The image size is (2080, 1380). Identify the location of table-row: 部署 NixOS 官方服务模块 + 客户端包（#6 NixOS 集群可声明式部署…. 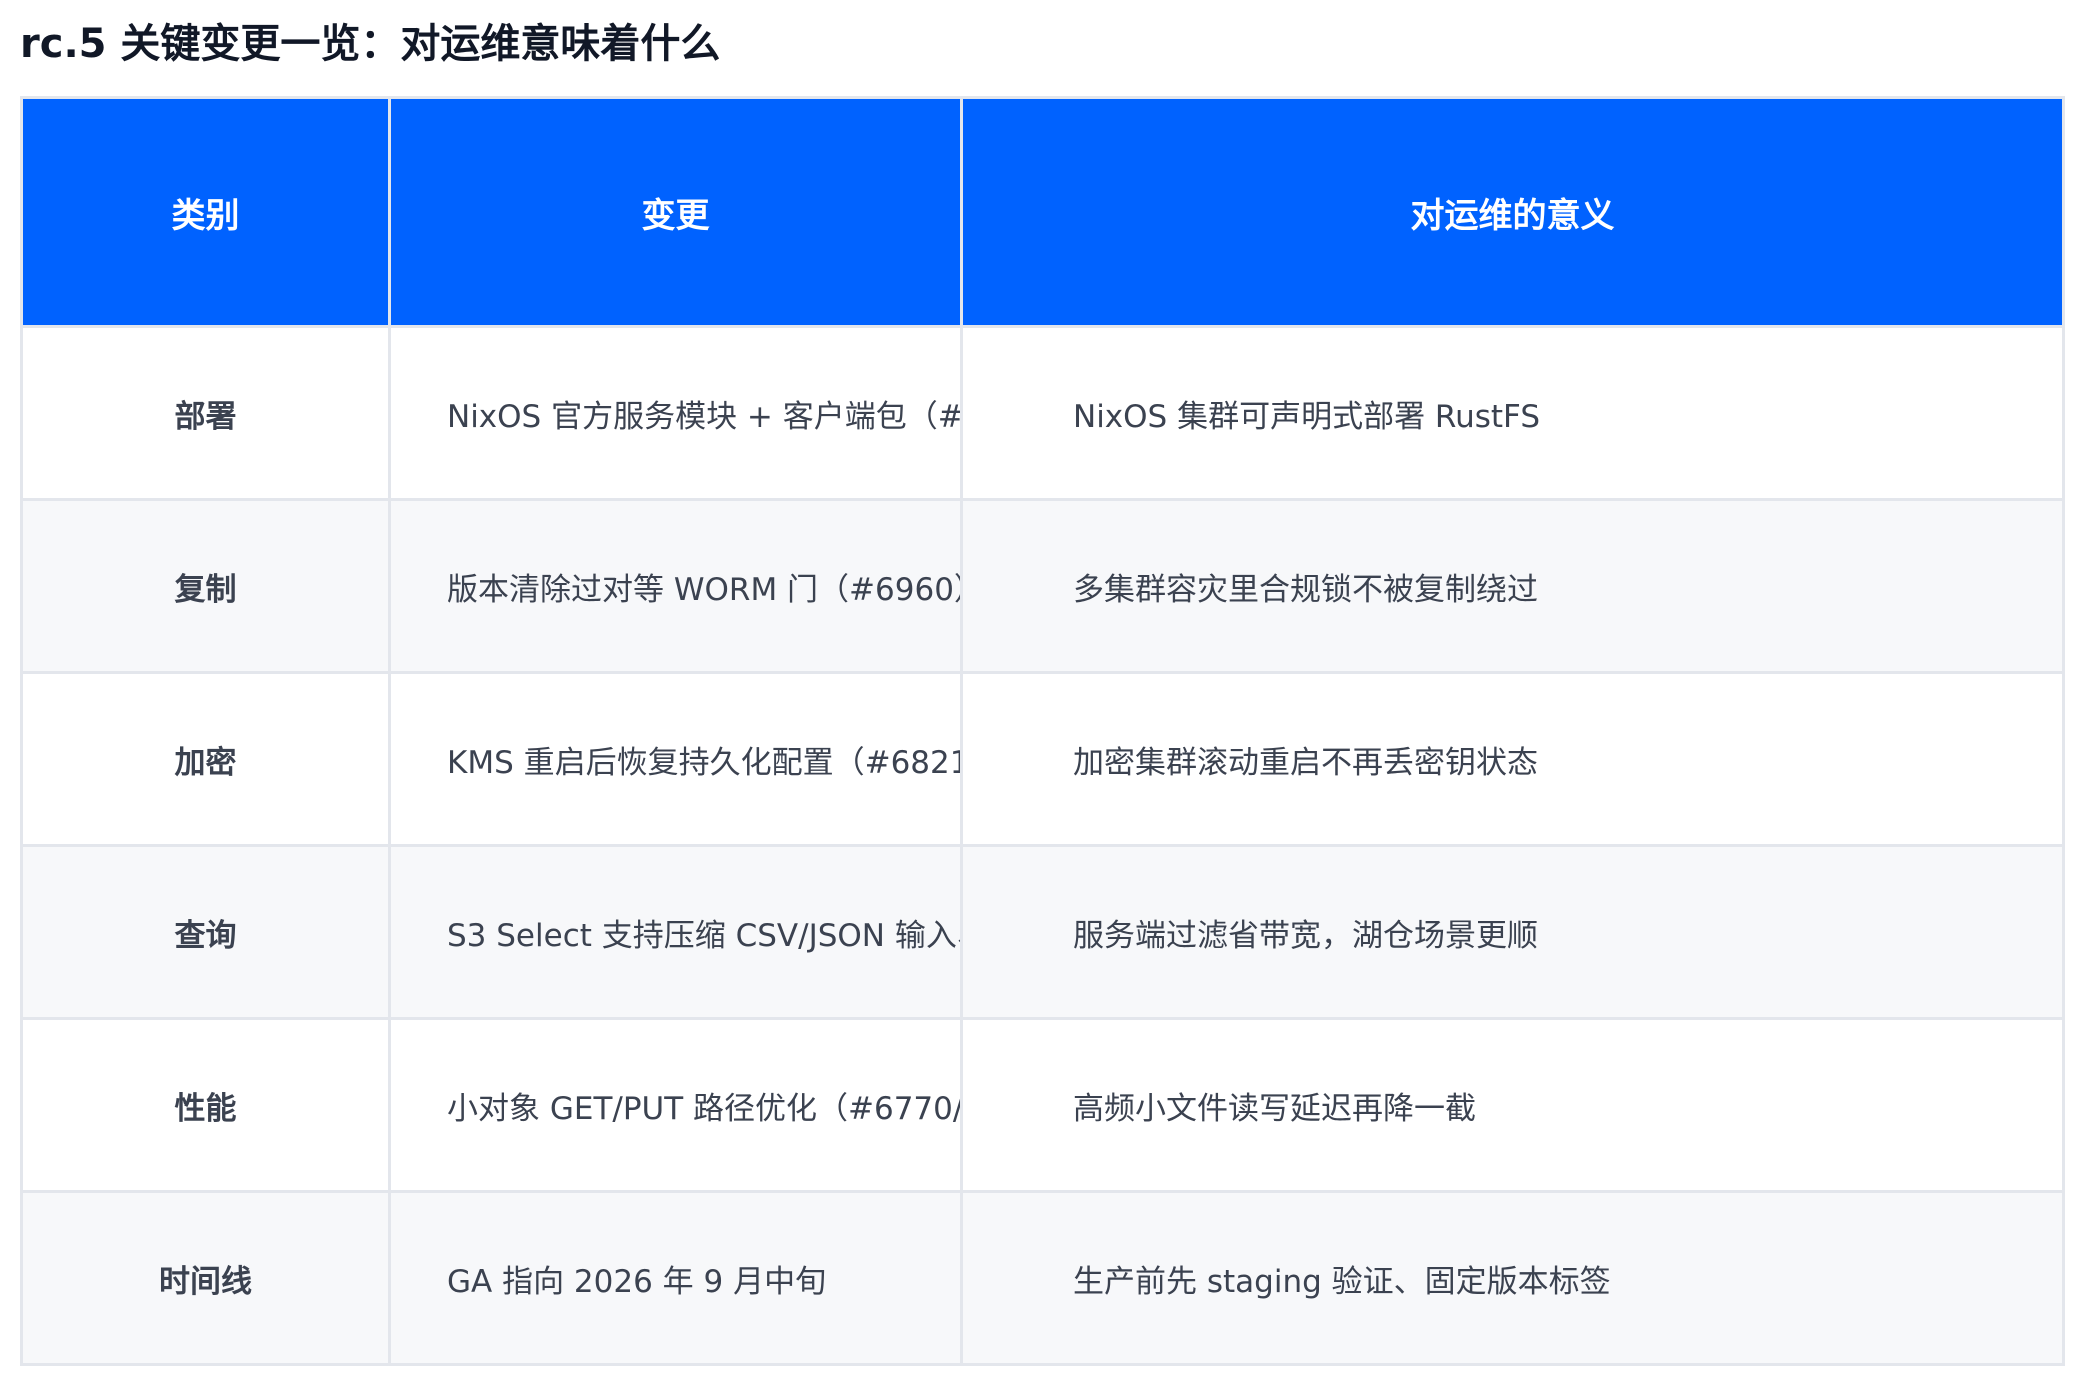
(1042, 413).